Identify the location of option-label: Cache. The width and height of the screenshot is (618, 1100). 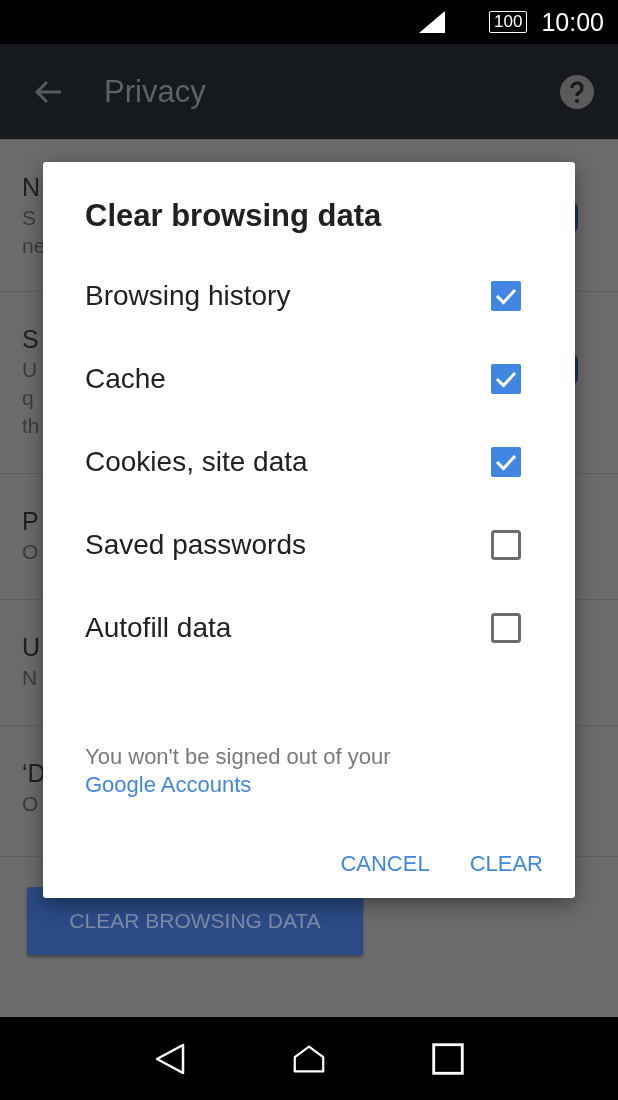
(125, 378).